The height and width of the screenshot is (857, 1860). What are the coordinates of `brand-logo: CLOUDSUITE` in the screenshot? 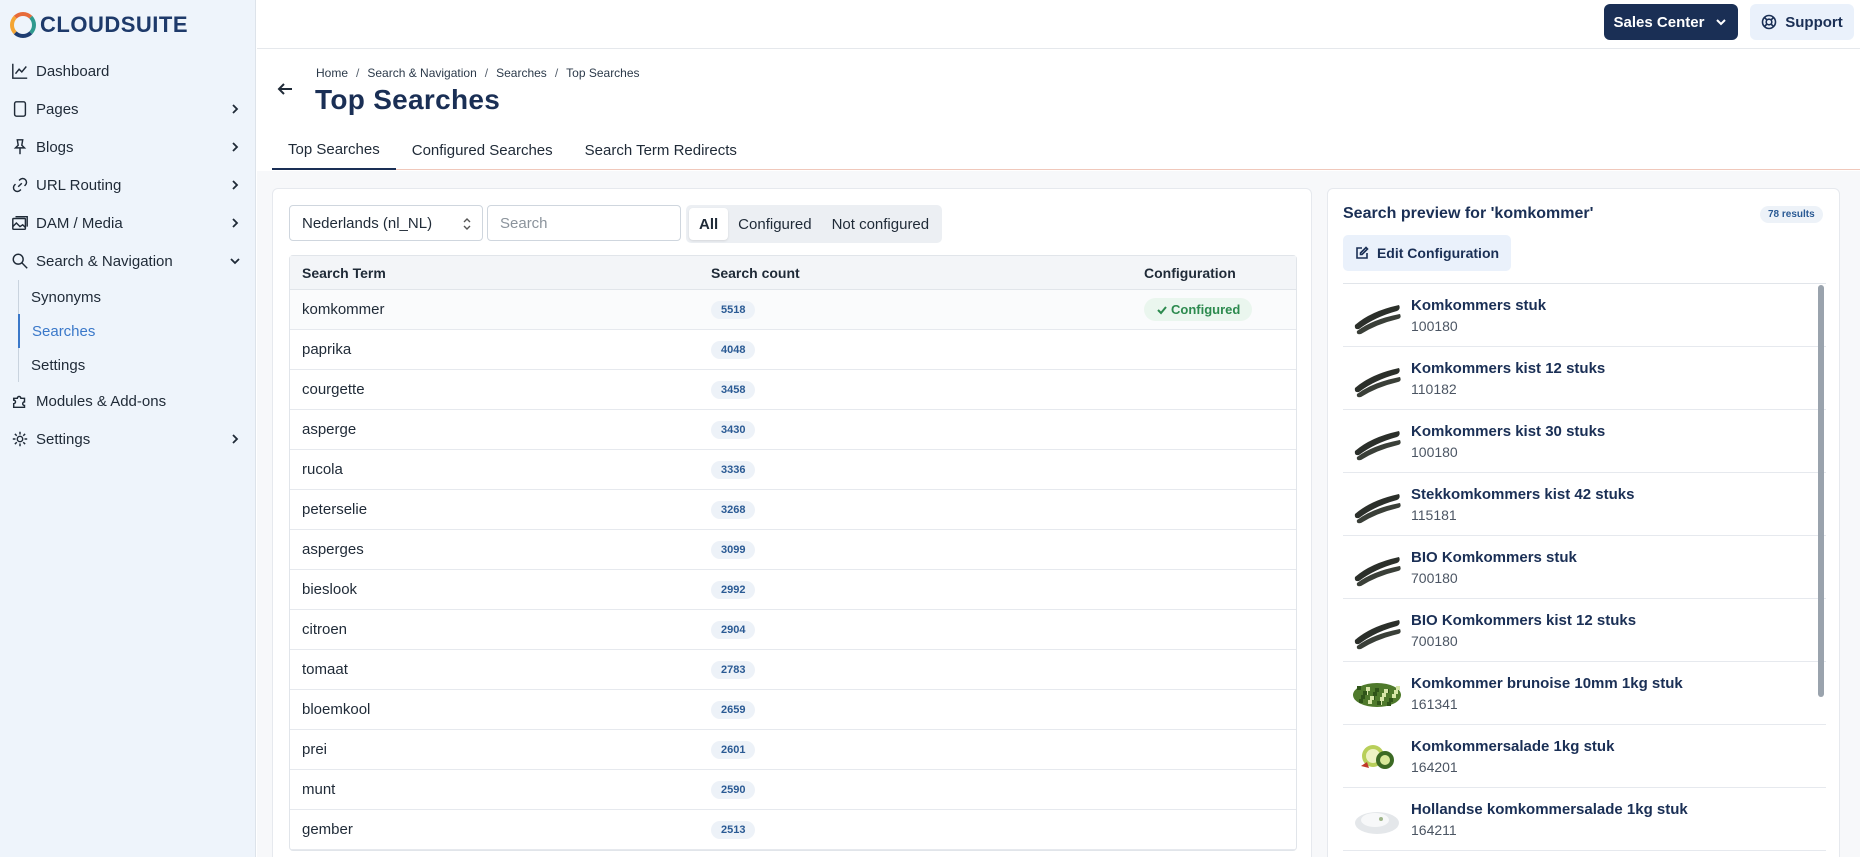 It's located at (99, 25).